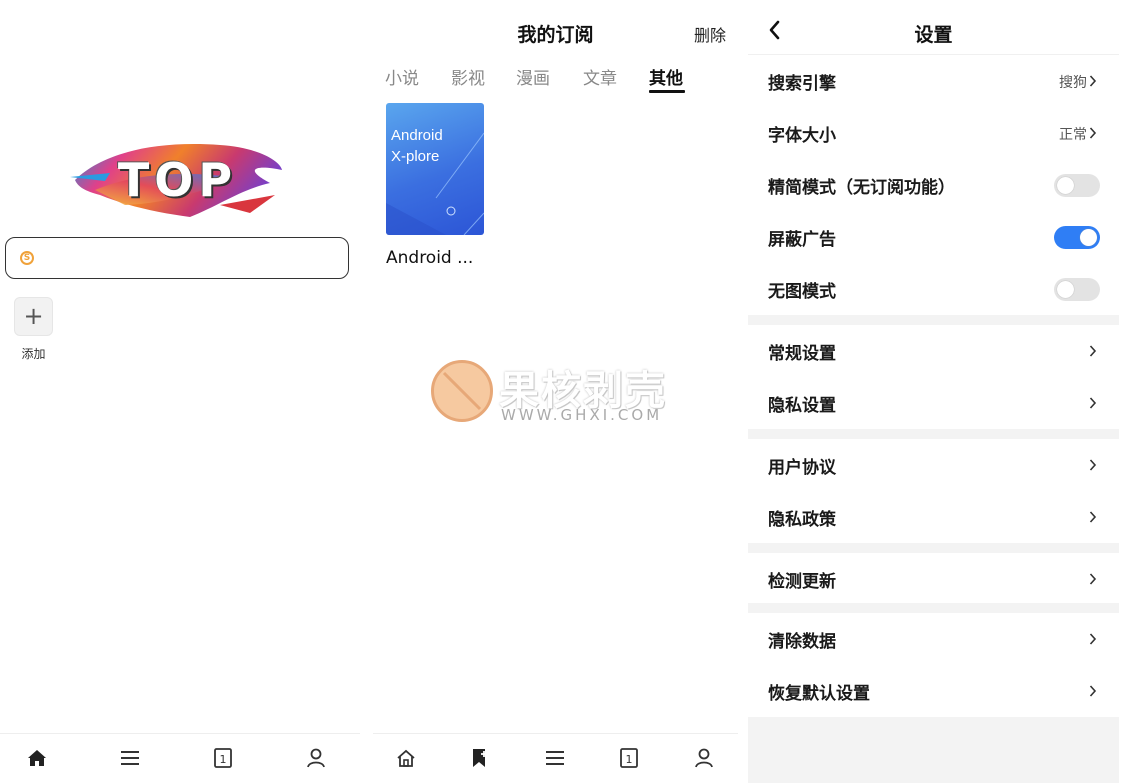  I want to click on settings-footer, so click(933, 750).